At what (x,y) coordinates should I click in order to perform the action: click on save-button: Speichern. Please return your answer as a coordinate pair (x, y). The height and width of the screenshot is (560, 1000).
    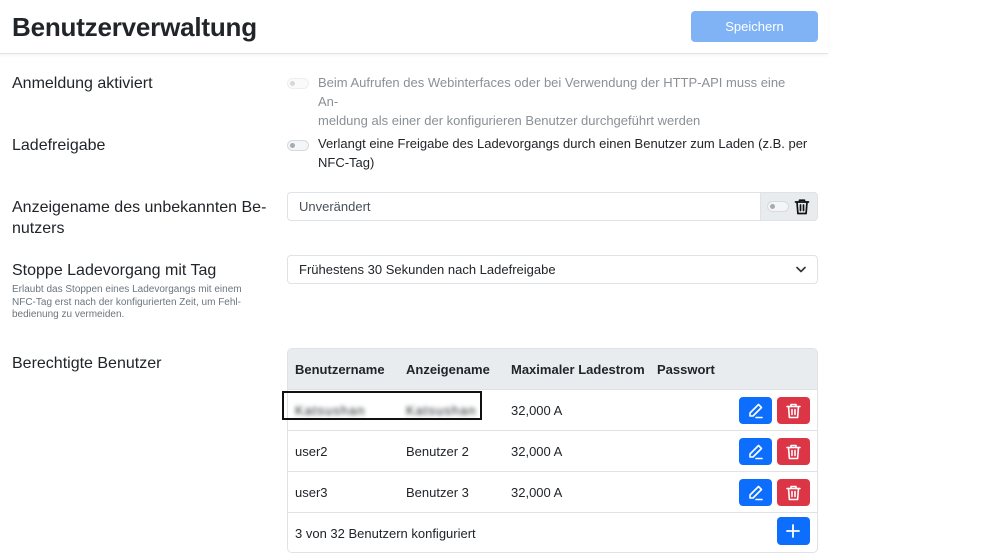
    Looking at the image, I should click on (754, 26).